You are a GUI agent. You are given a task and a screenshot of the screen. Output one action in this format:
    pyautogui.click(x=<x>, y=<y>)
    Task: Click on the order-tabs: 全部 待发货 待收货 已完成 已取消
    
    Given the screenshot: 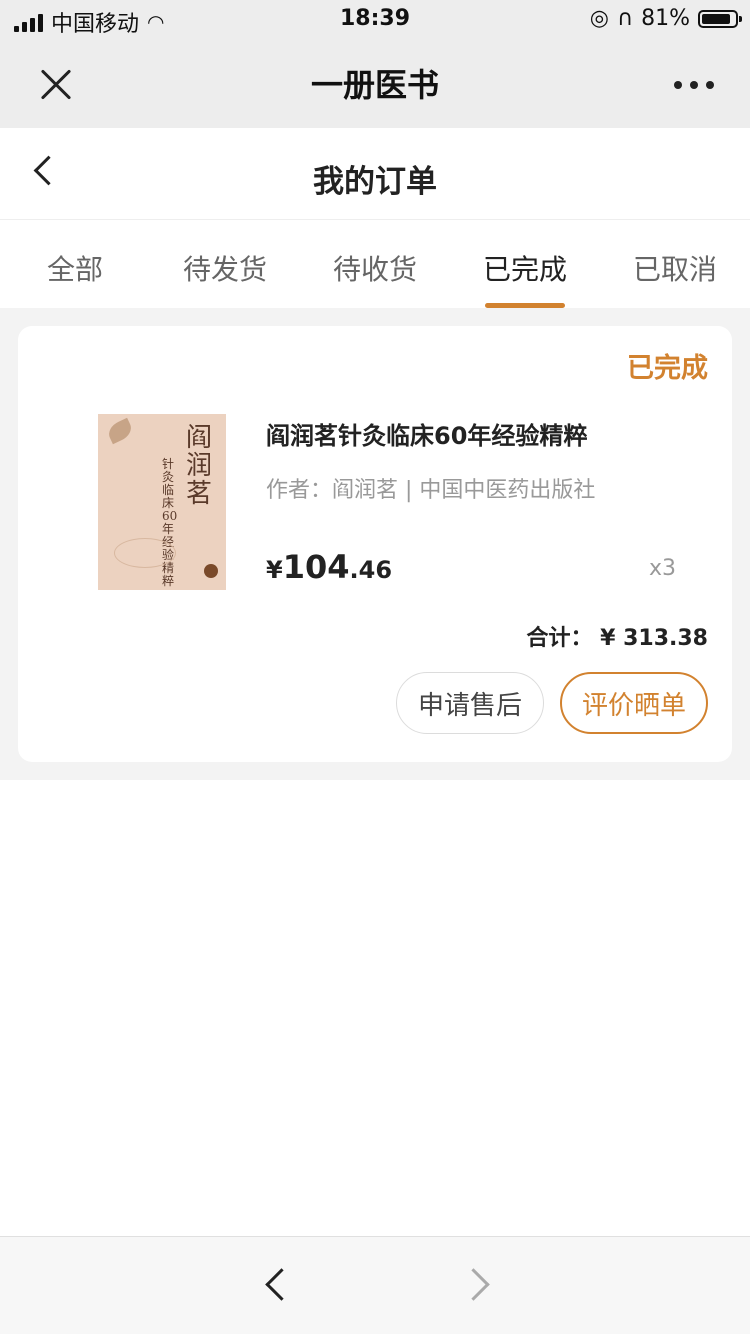 What is the action you would take?
    pyautogui.click(x=375, y=264)
    